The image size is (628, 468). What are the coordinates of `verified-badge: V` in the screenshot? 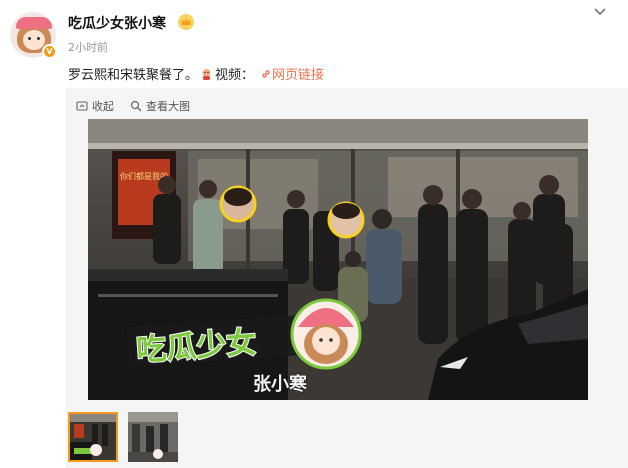 It's located at (49, 51).